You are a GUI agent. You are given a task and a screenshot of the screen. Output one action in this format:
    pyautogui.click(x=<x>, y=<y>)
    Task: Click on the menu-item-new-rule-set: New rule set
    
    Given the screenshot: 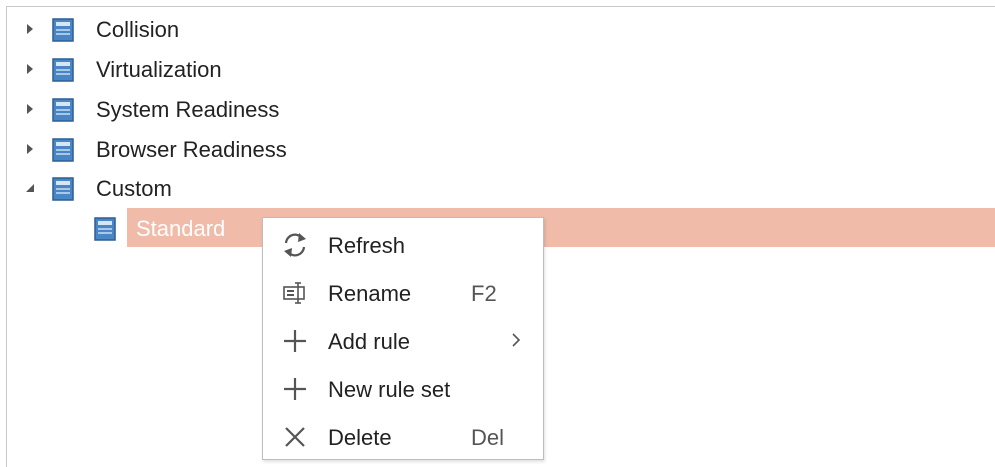 What is the action you would take?
    pyautogui.click(x=403, y=389)
    